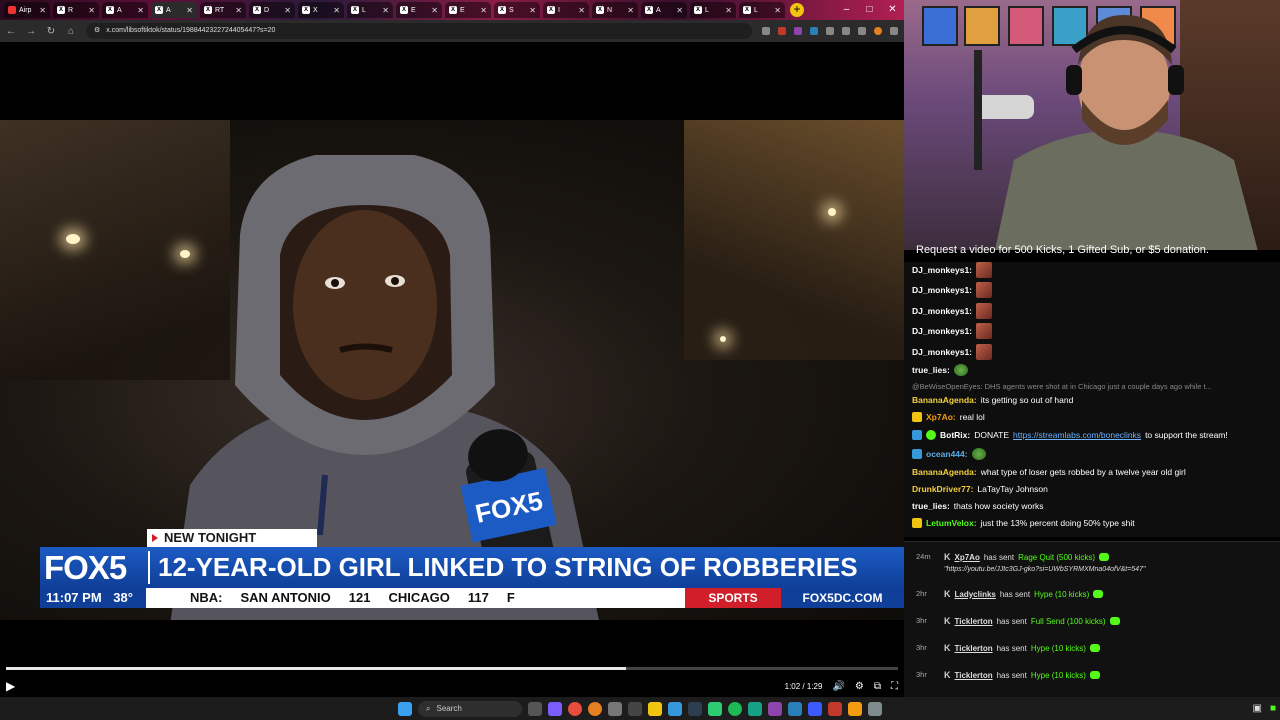 The height and width of the screenshot is (720, 1280). I want to click on play-icon: ▶, so click(10, 686).